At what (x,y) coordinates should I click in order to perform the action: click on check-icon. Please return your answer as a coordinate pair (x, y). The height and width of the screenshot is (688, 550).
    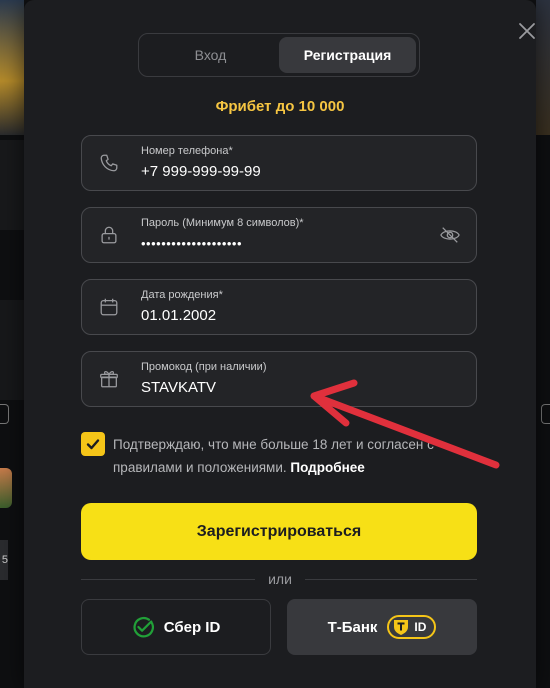
    Looking at the image, I should click on (93, 444).